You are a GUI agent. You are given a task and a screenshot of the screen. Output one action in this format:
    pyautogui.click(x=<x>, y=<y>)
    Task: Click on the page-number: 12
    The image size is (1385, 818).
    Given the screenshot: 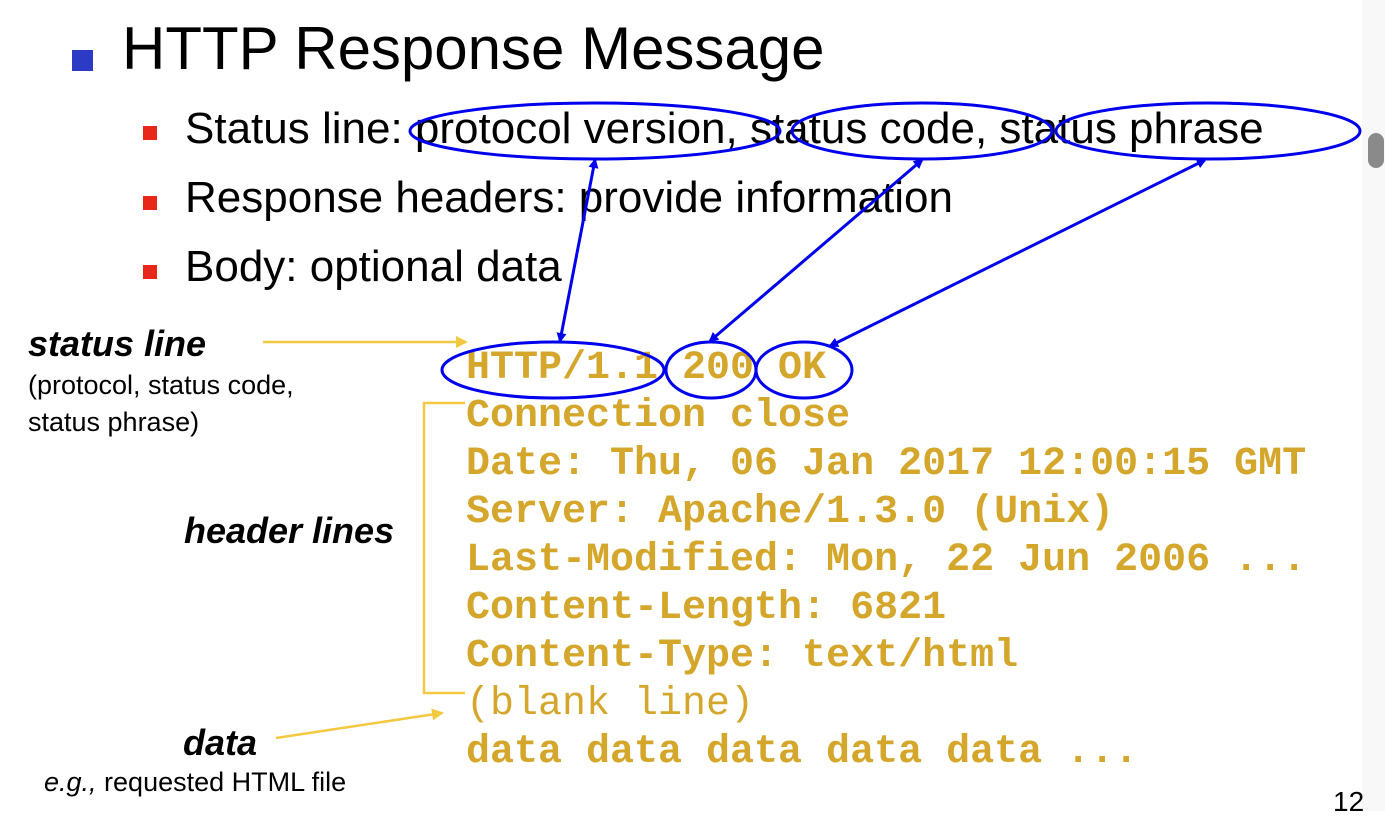 What is the action you would take?
    pyautogui.click(x=1349, y=801)
    